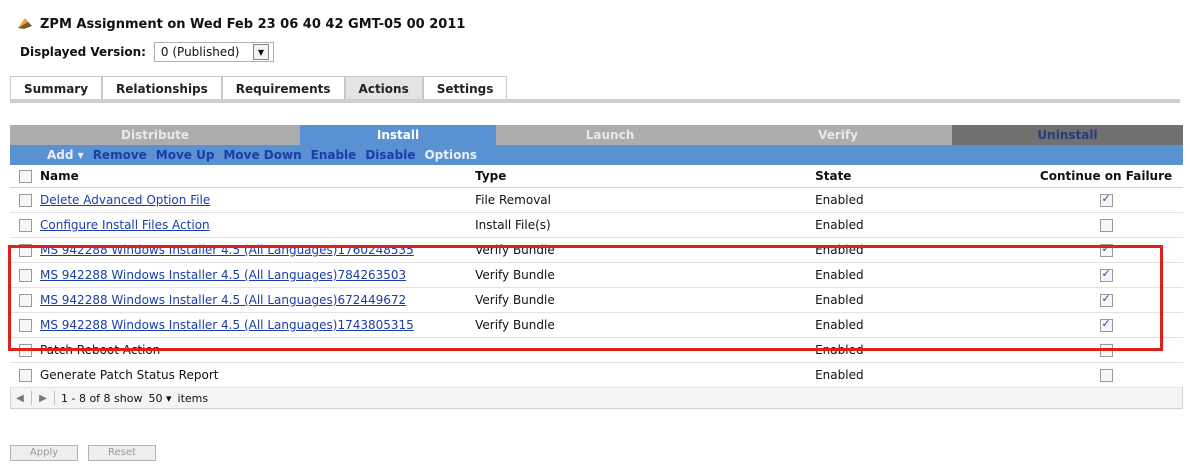 This screenshot has width=1190, height=464. I want to click on tab-summary: Summary, so click(56, 88).